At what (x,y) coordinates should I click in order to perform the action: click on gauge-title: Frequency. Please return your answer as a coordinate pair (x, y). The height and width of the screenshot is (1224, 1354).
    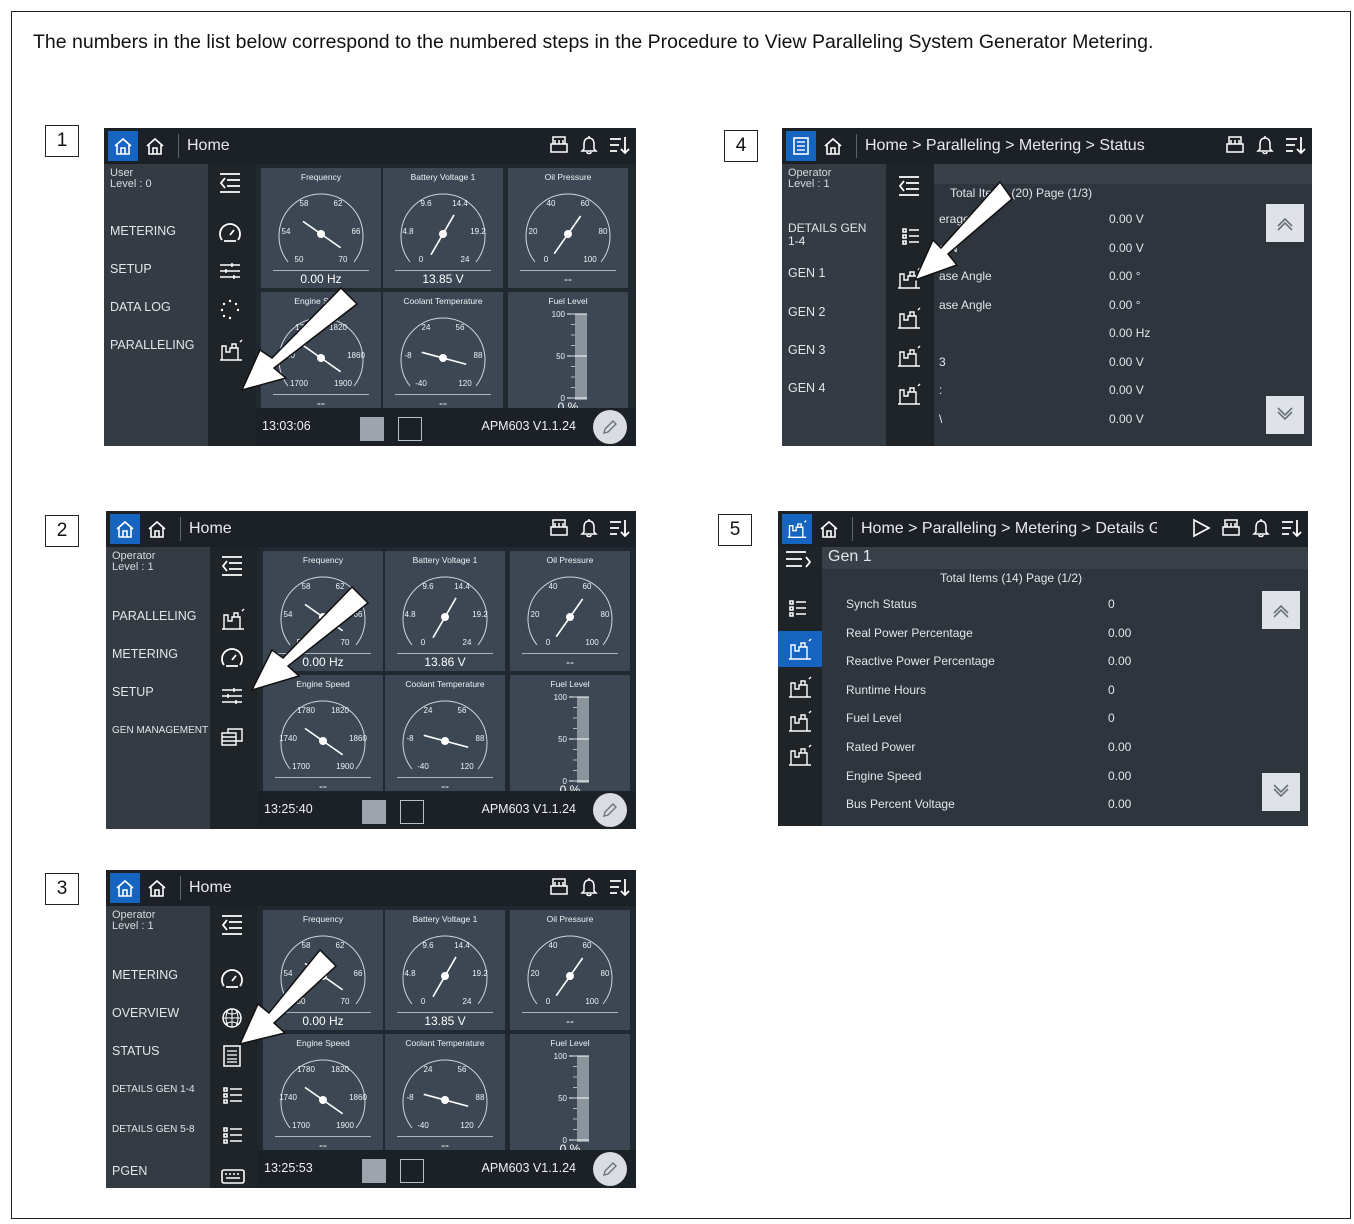
    Looking at the image, I should click on (321, 177).